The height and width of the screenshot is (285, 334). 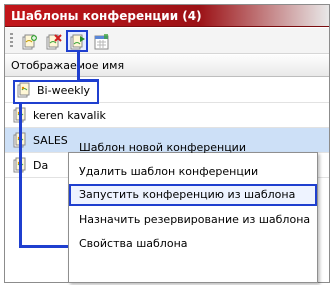 What do you see at coordinates (68, 65) in the screenshot?
I see `column-header-label: Отображаемое имя` at bounding box center [68, 65].